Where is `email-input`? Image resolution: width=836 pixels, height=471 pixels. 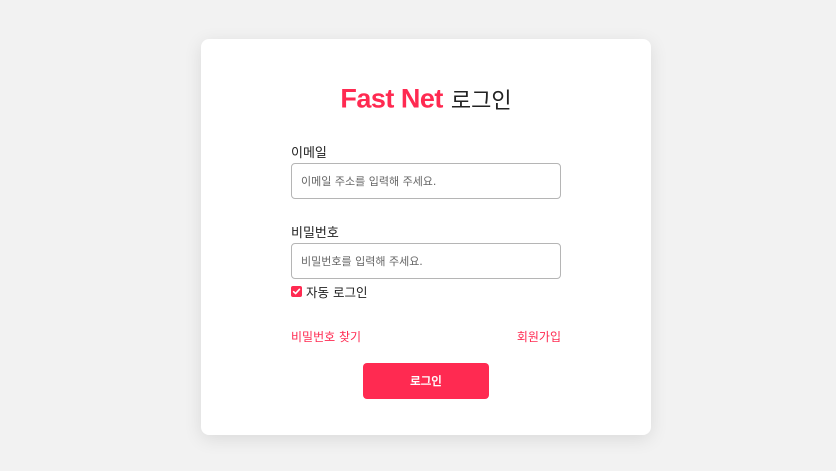 email-input is located at coordinates (426, 181).